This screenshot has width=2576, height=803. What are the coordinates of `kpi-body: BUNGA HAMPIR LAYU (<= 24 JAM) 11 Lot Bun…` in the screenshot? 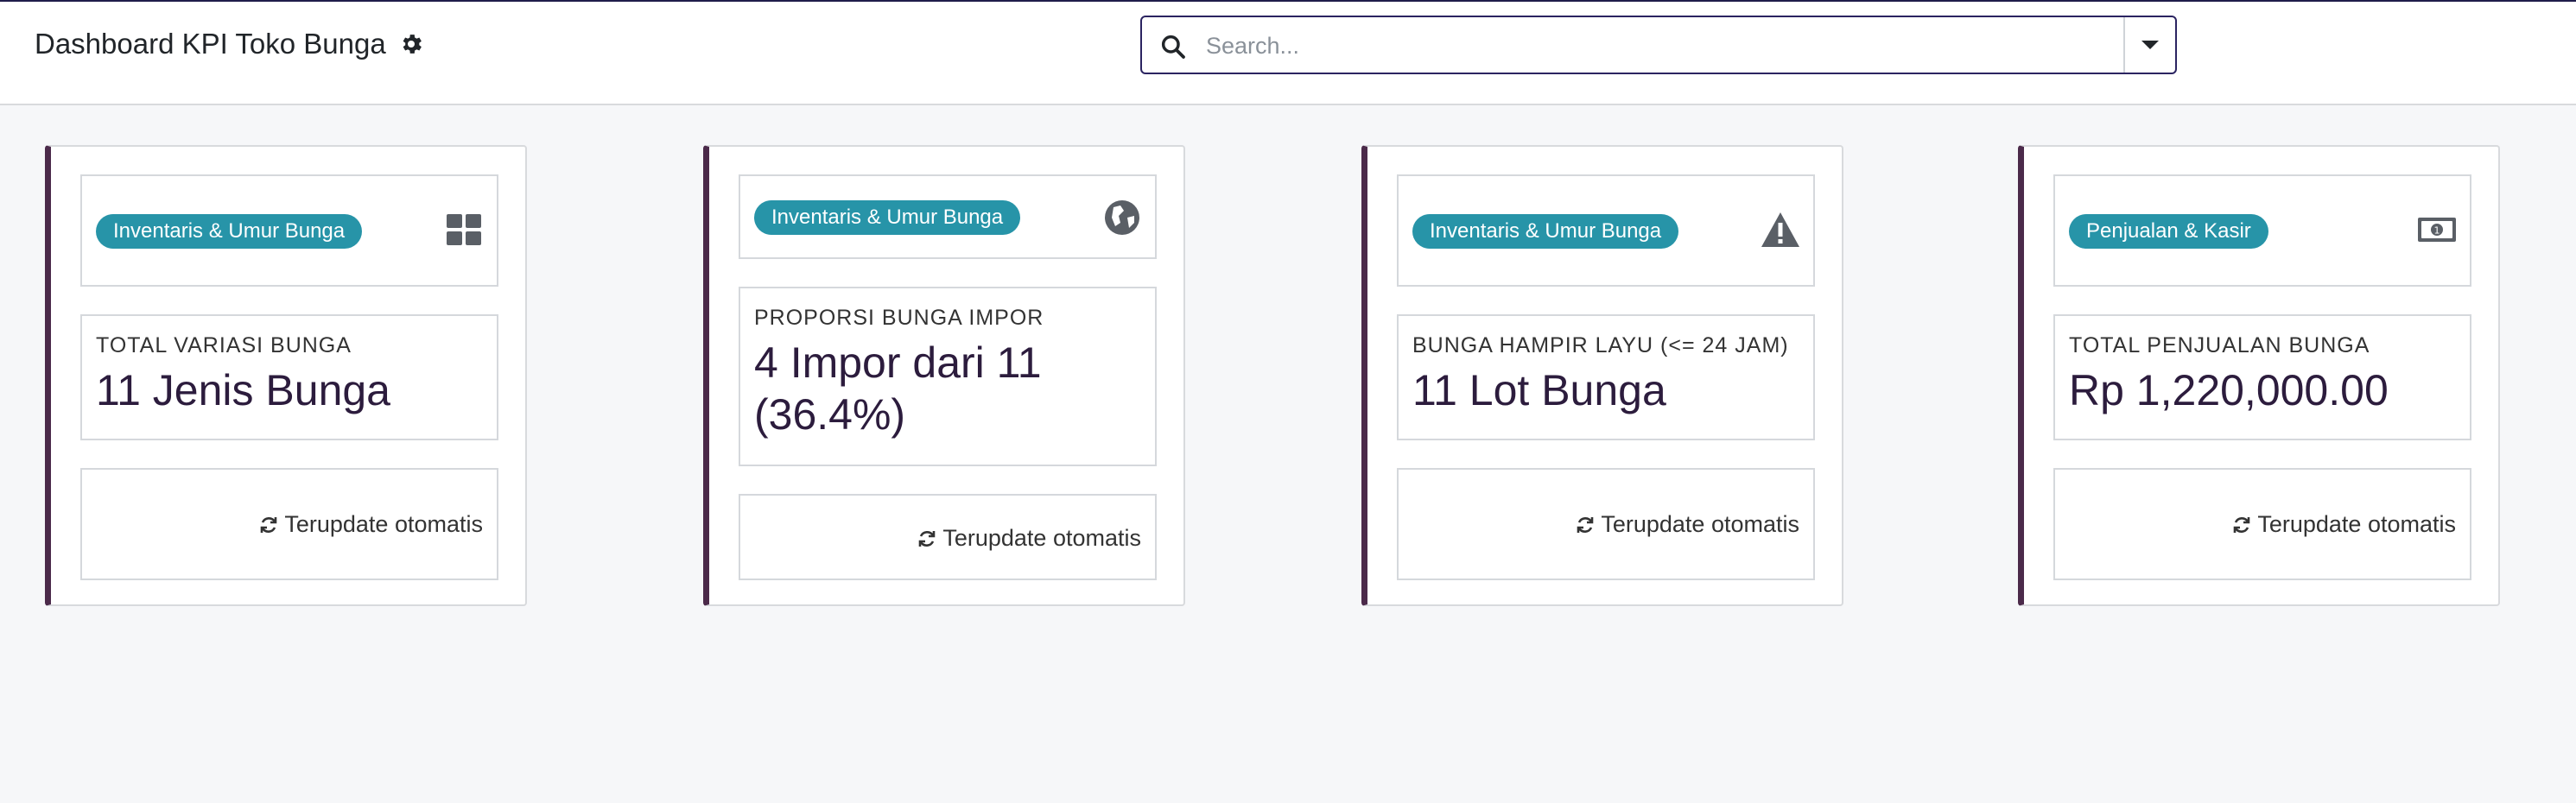 It's located at (1606, 377).